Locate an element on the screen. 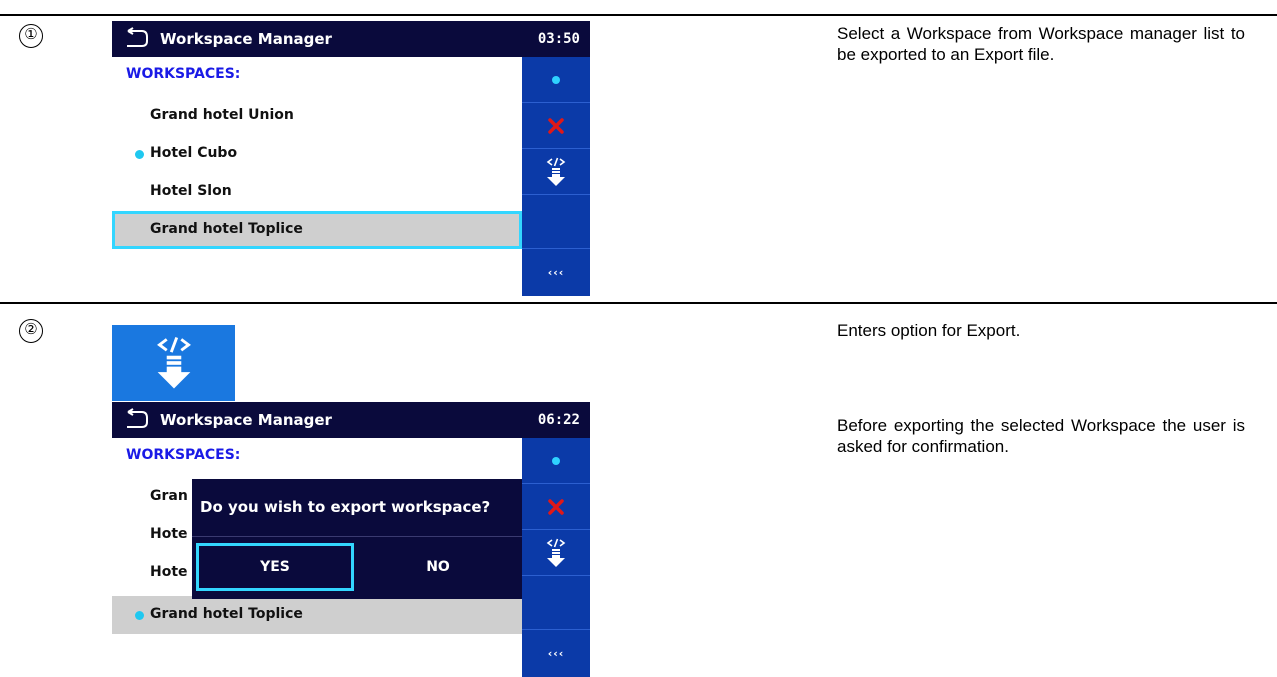 This screenshot has height=677, width=1277. top-rule is located at coordinates (638, 15).